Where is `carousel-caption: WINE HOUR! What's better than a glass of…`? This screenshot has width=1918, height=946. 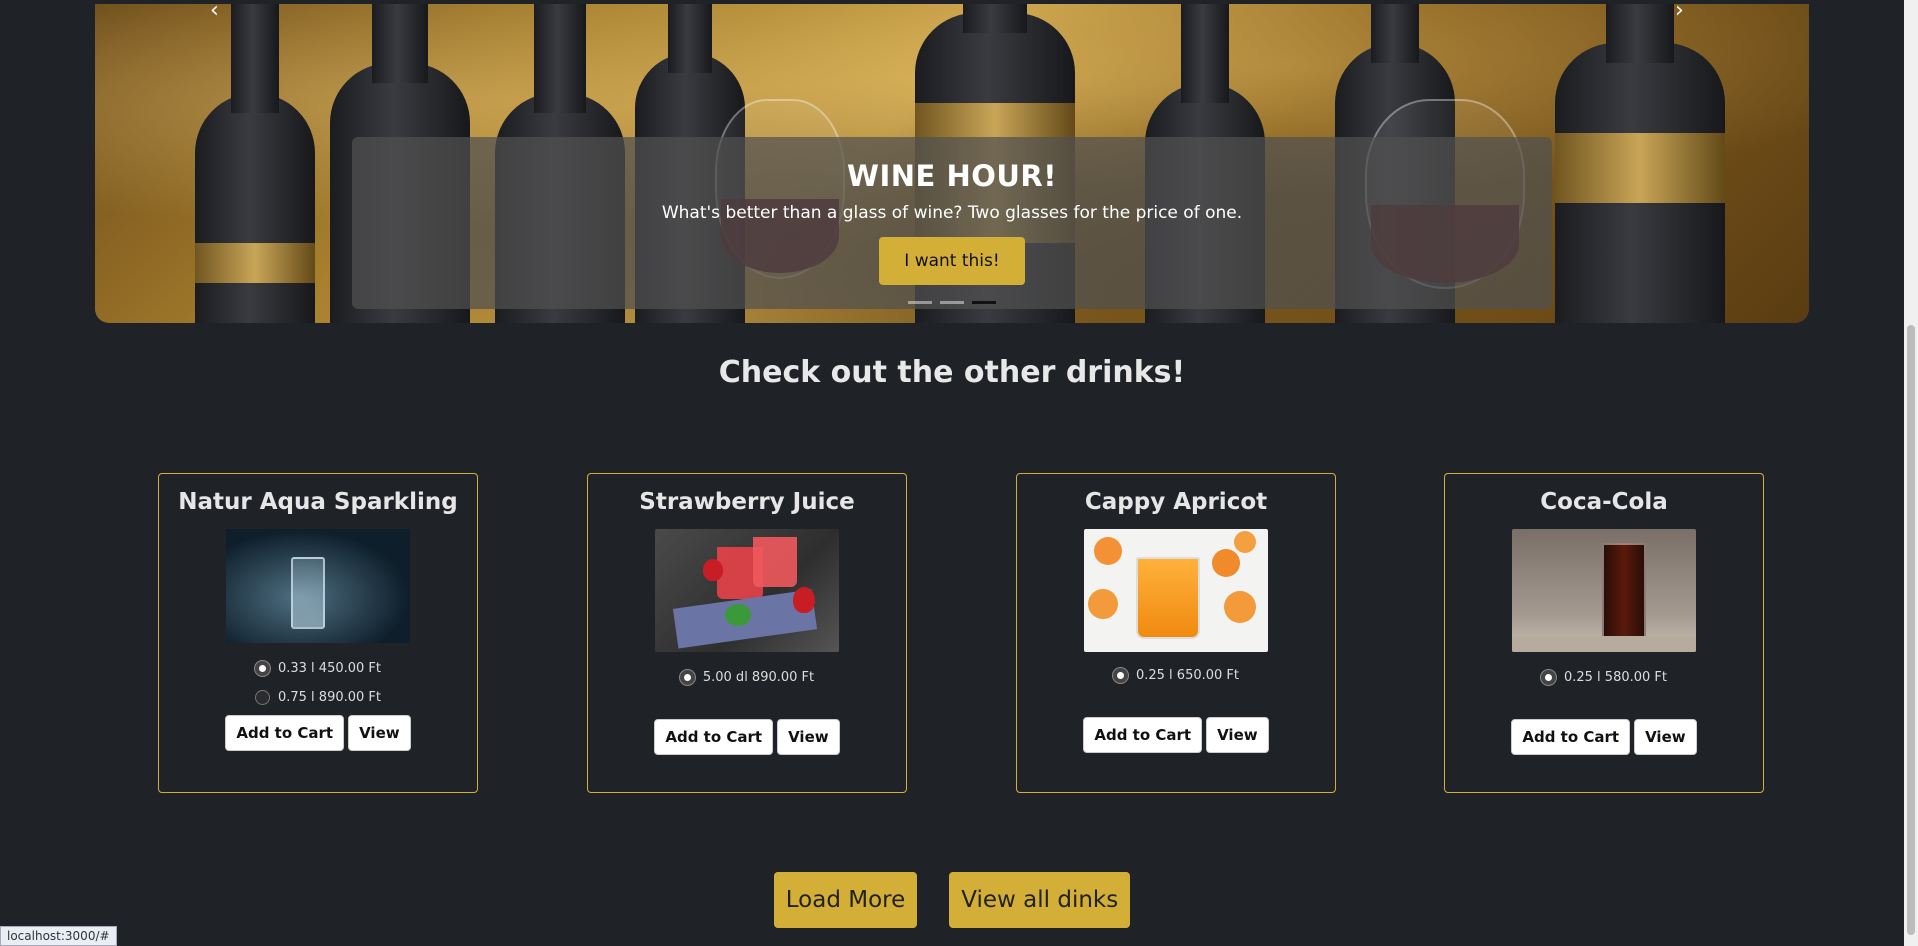 carousel-caption: WINE HOUR! What's better than a glass of… is located at coordinates (952, 223).